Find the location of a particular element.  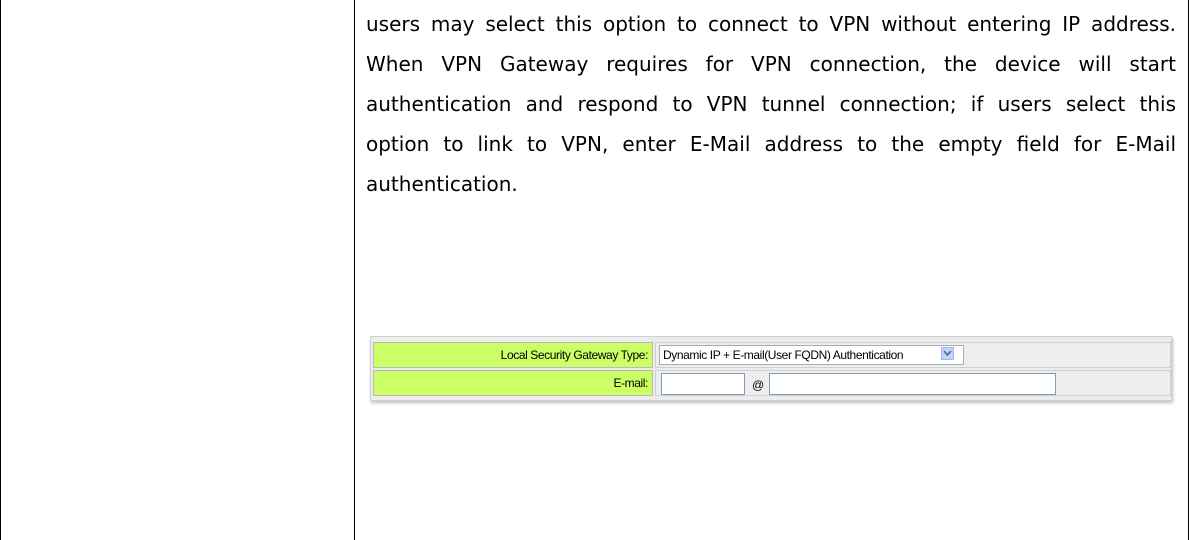

email-user-input is located at coordinates (703, 384).